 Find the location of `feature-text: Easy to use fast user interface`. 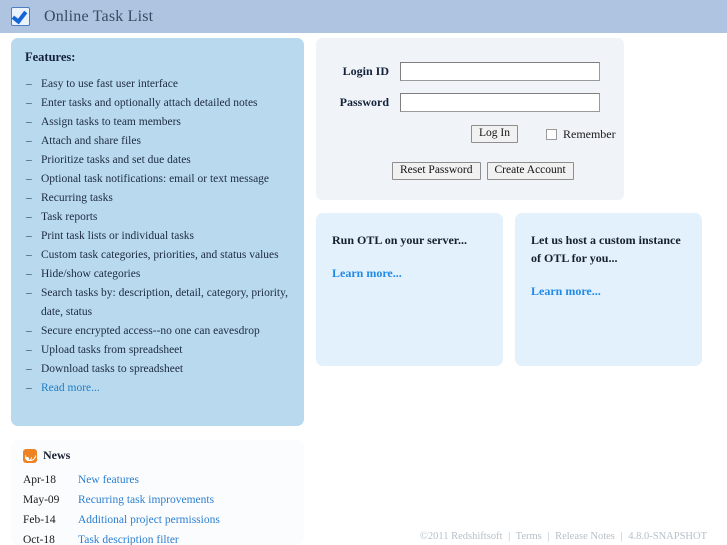

feature-text: Easy to use fast user interface is located at coordinates (109, 84).